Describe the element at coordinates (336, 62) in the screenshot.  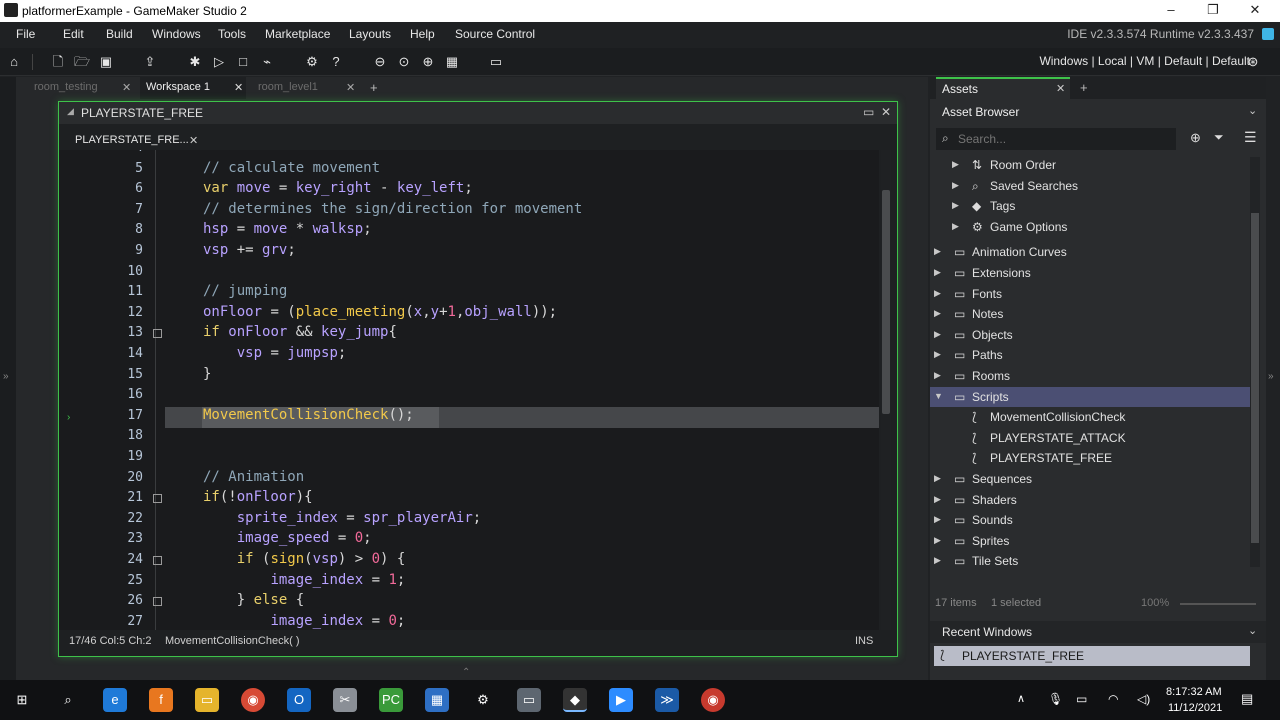
I see `help-icon: ?` at that location.